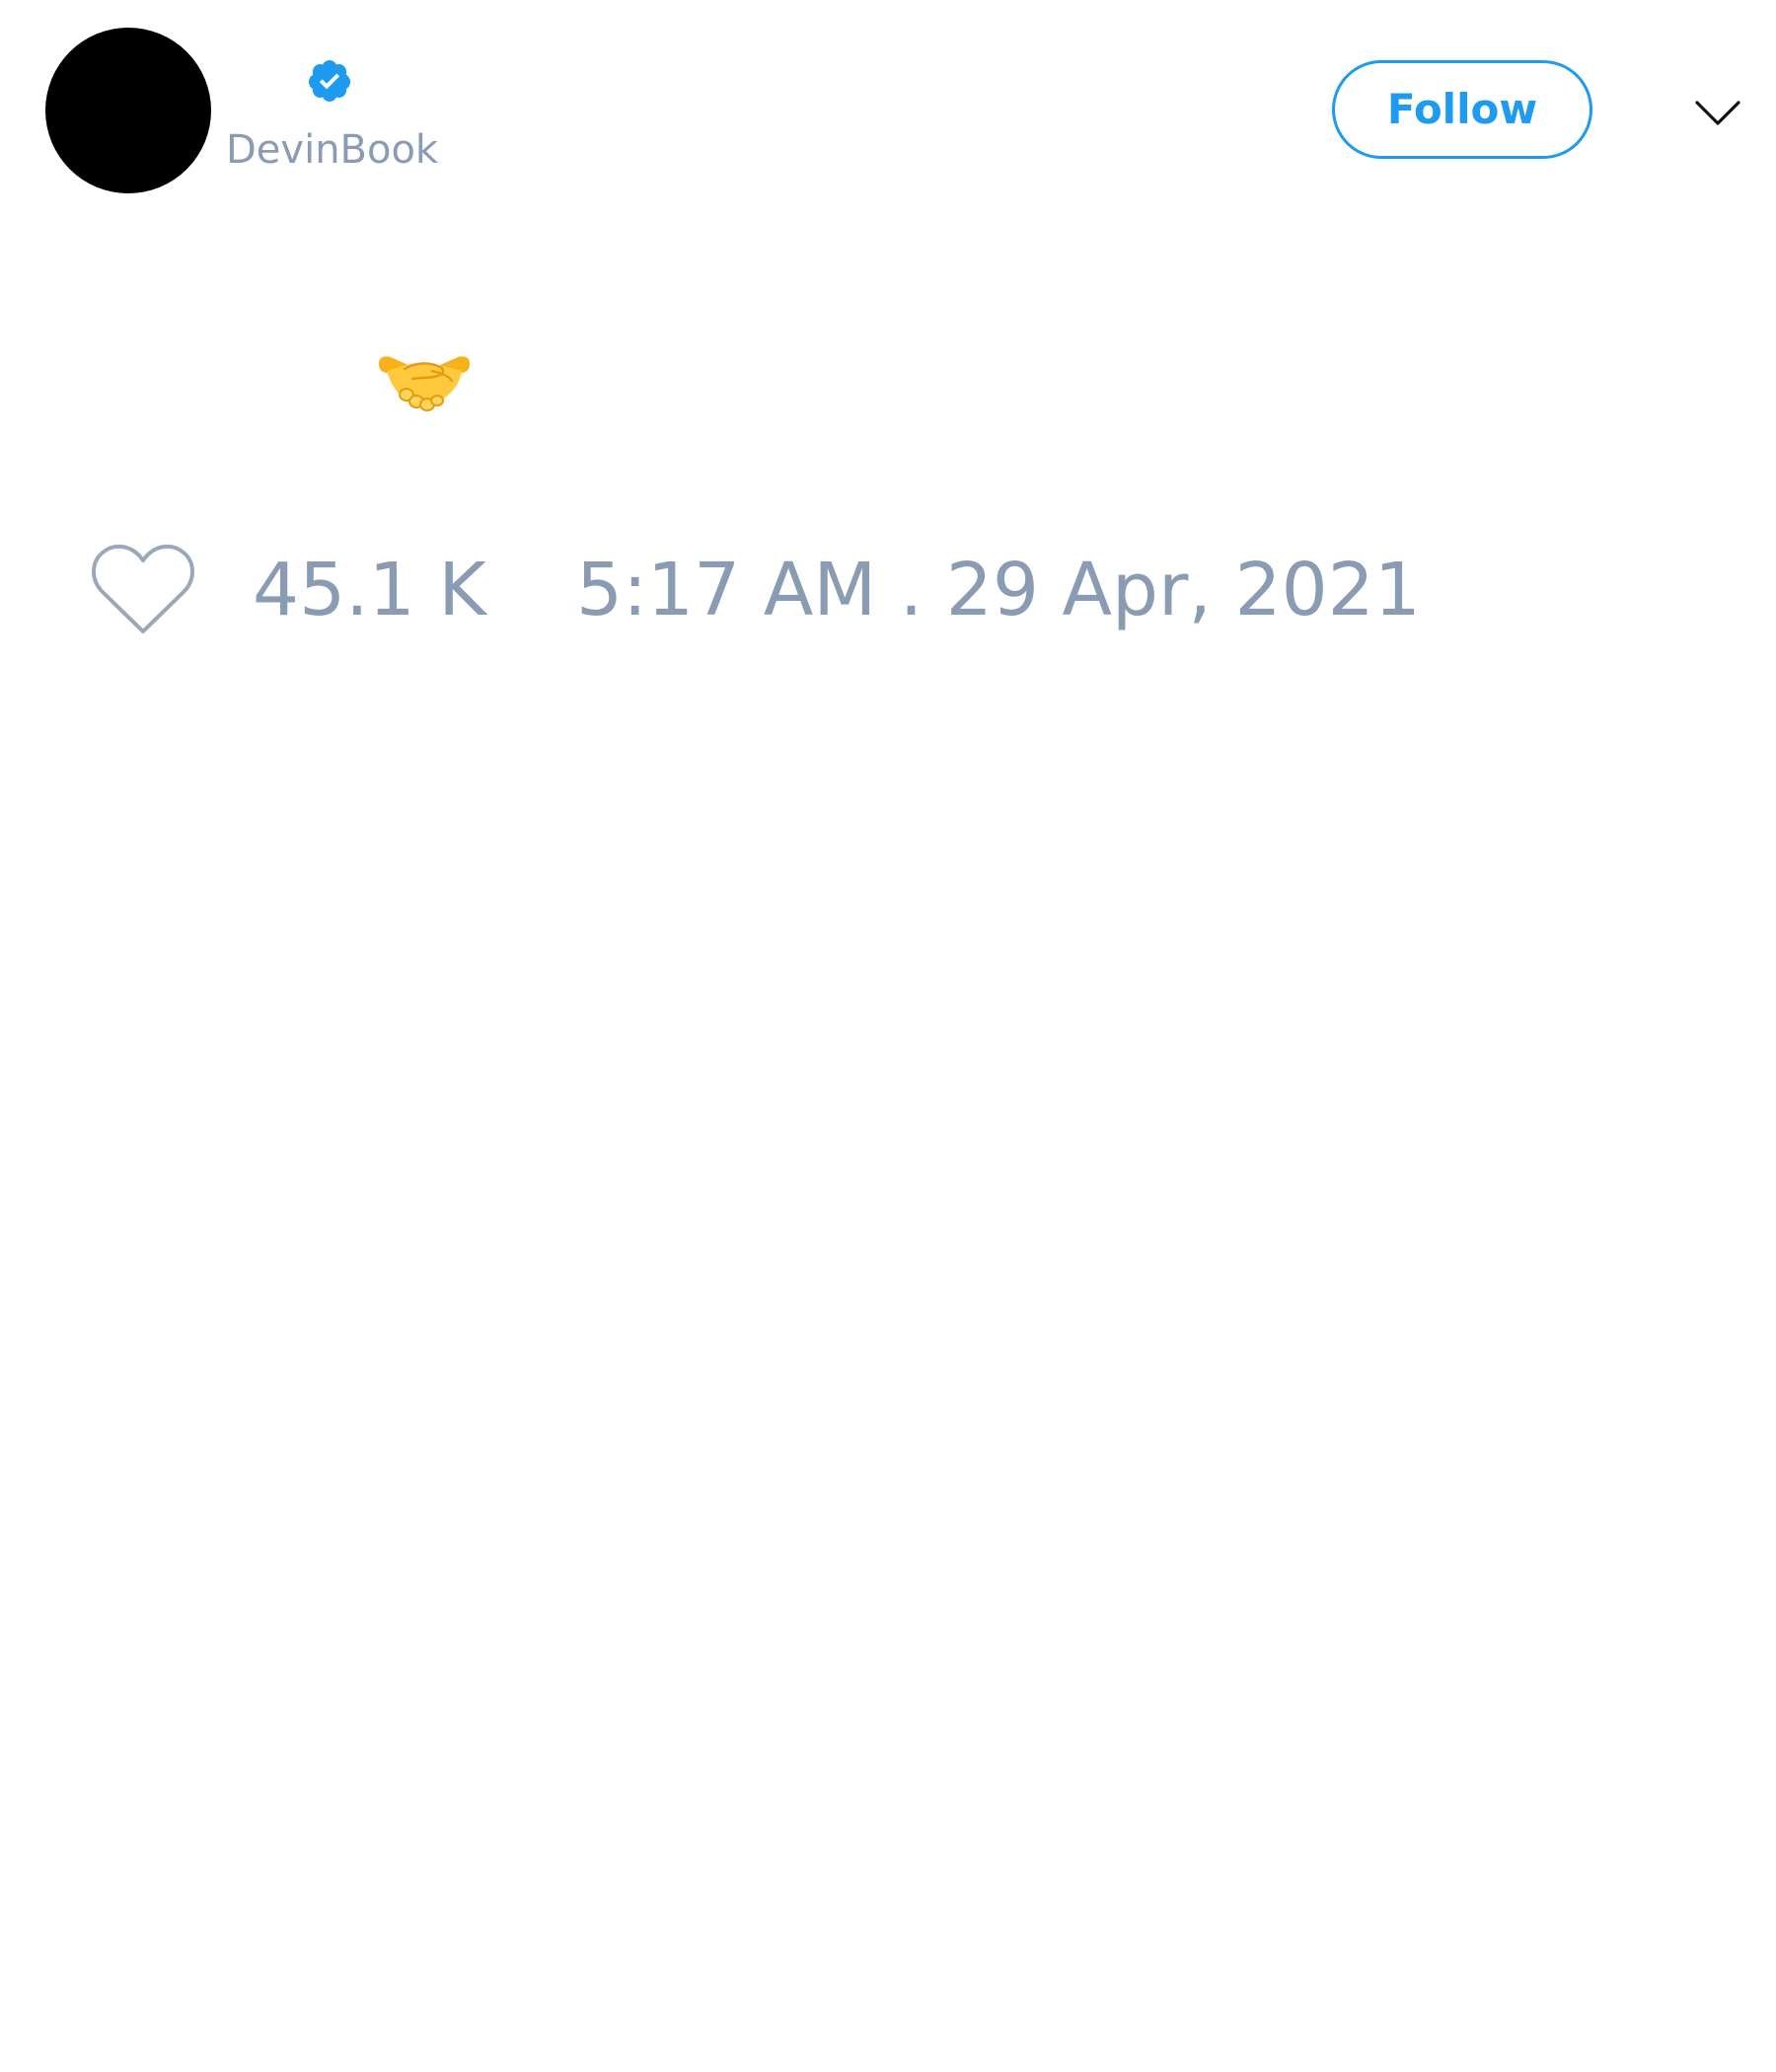 The width and height of the screenshot is (1776, 2072). What do you see at coordinates (425, 385) in the screenshot?
I see `handshake-emoji-icon` at bounding box center [425, 385].